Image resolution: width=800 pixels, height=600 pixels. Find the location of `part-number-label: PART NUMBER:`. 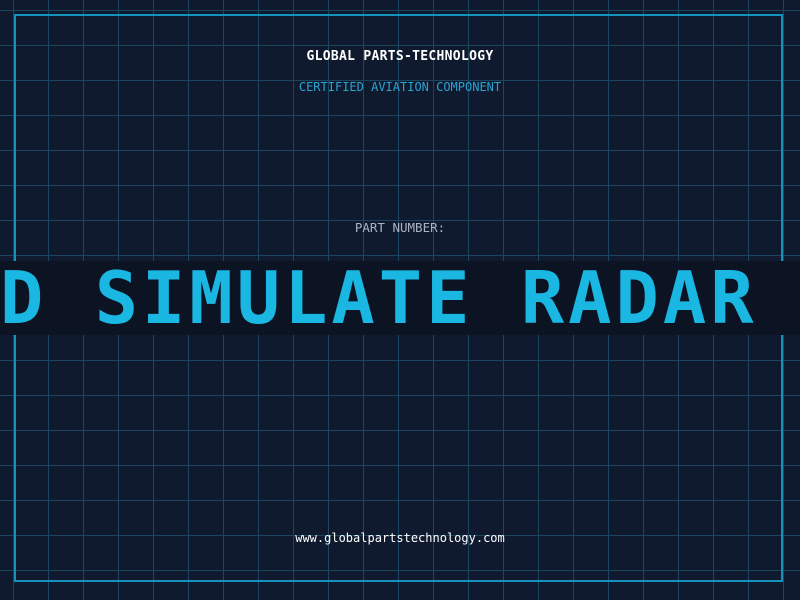

part-number-label: PART NUMBER: is located at coordinates (400, 227).